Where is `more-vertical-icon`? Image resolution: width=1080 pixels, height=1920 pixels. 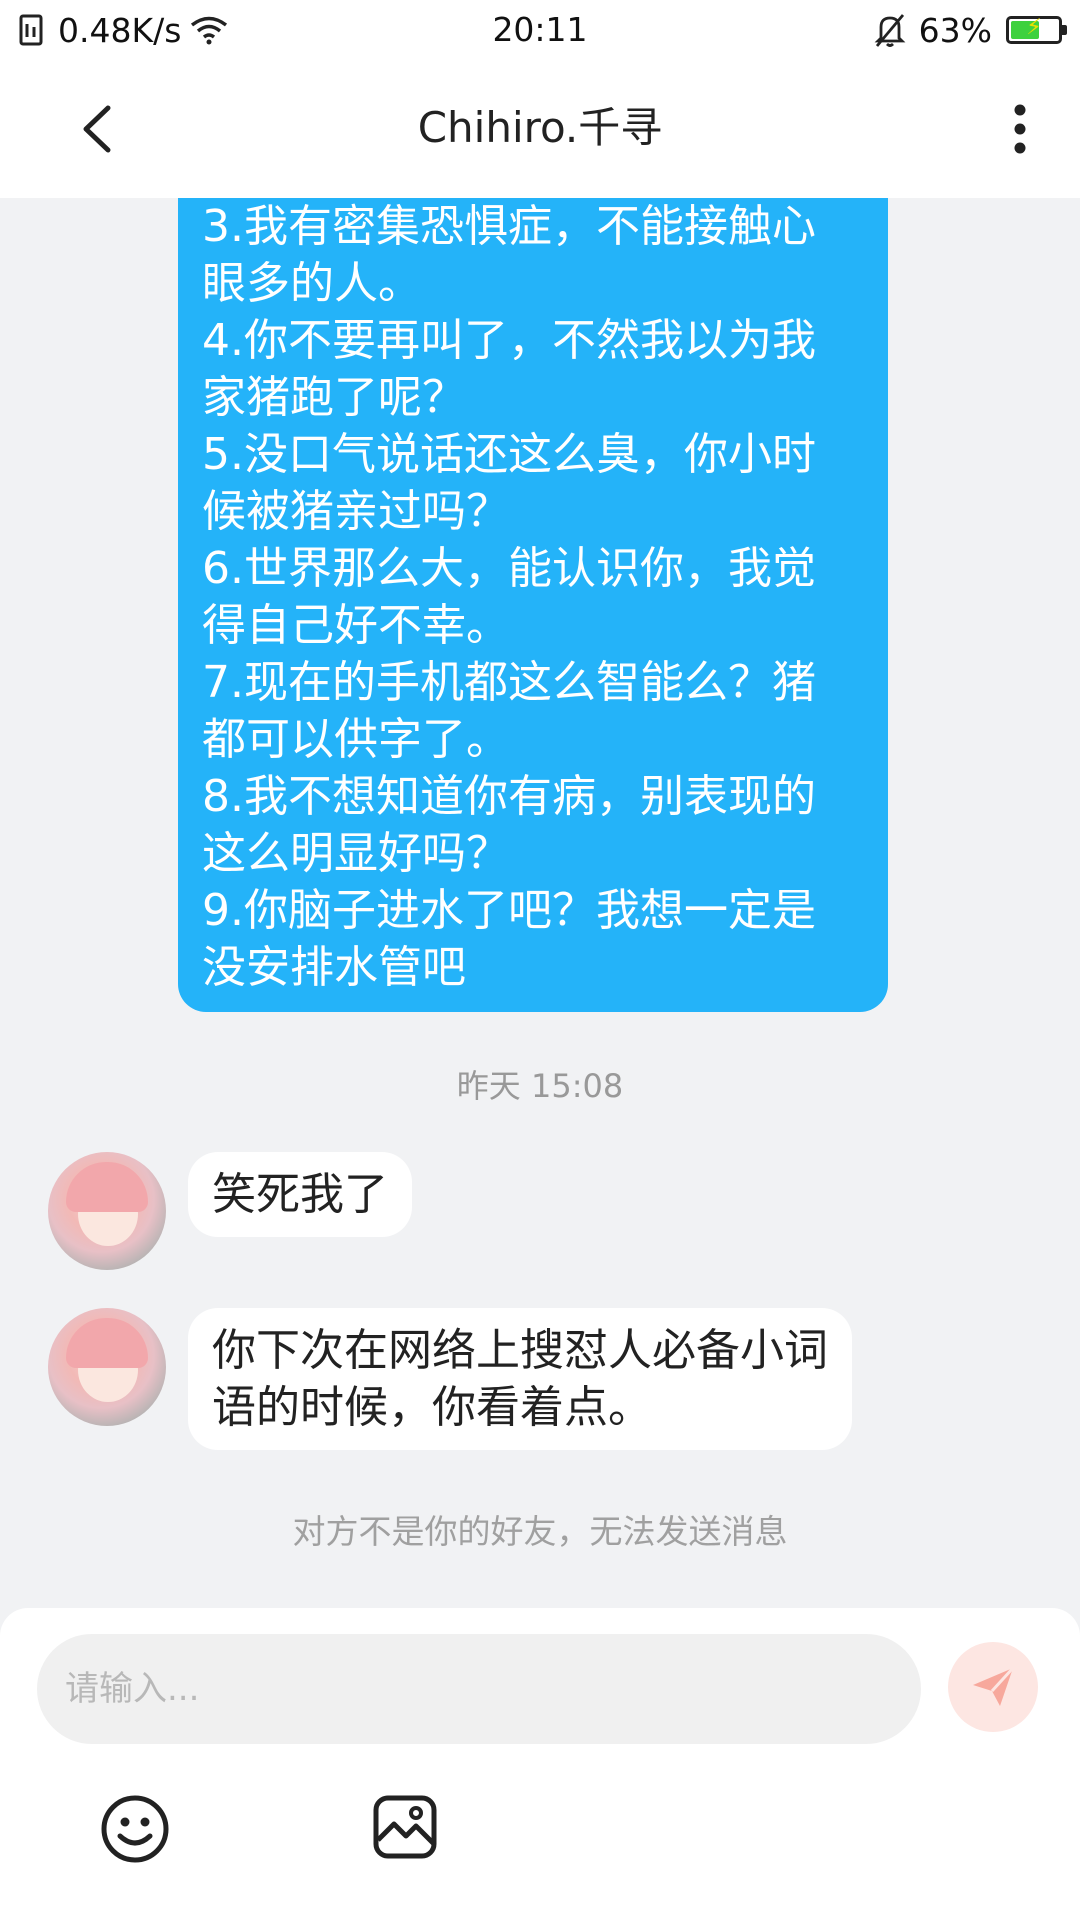 more-vertical-icon is located at coordinates (1020, 129).